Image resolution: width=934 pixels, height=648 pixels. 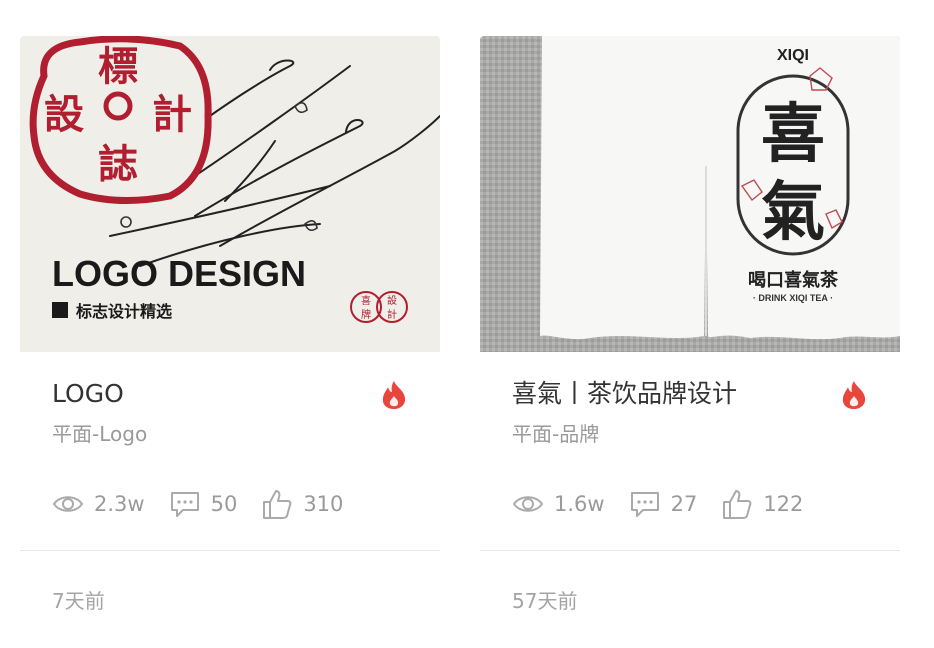 What do you see at coordinates (118, 164) in the screenshot?
I see `seal-char: 誌` at bounding box center [118, 164].